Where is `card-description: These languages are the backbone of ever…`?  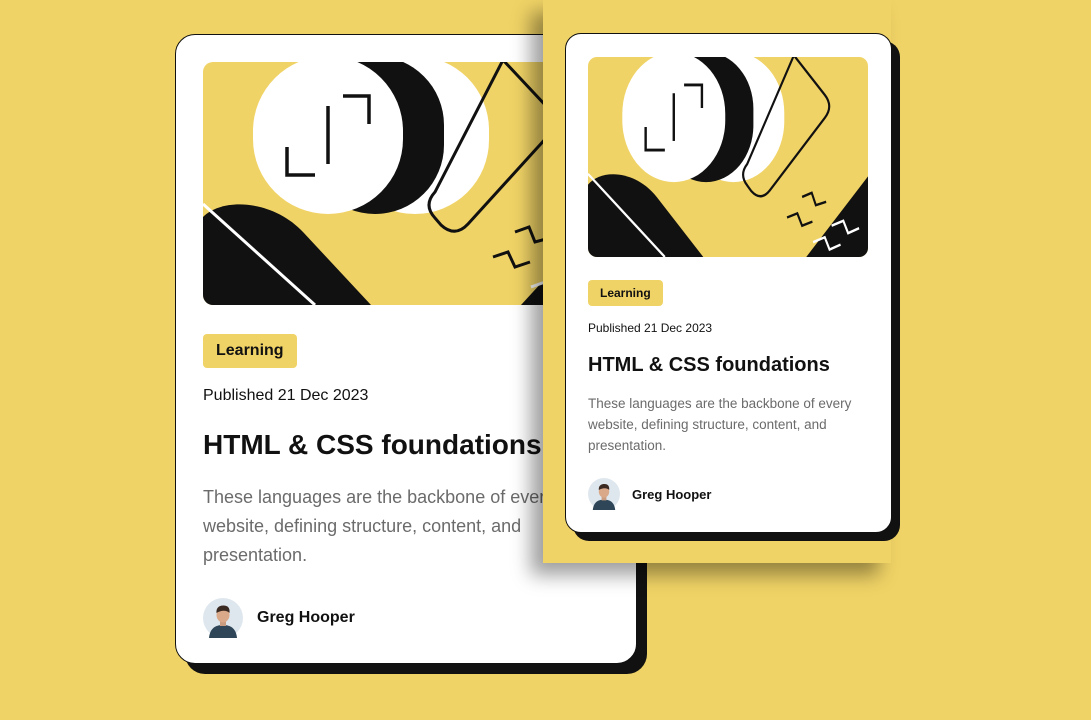 card-description: These languages are the backbone of ever… is located at coordinates (720, 424).